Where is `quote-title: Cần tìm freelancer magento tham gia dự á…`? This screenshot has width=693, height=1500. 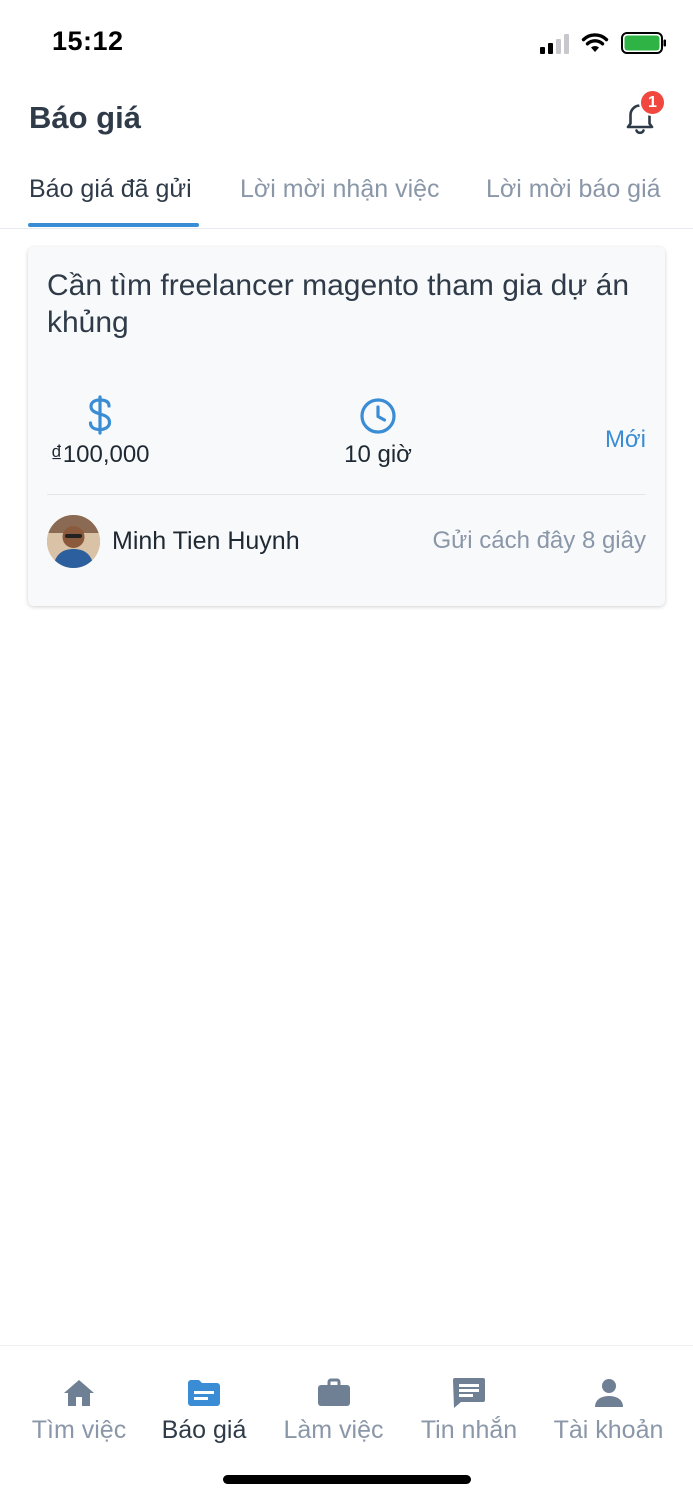 quote-title: Cần tìm freelancer magento tham gia dự á… is located at coordinates (338, 304).